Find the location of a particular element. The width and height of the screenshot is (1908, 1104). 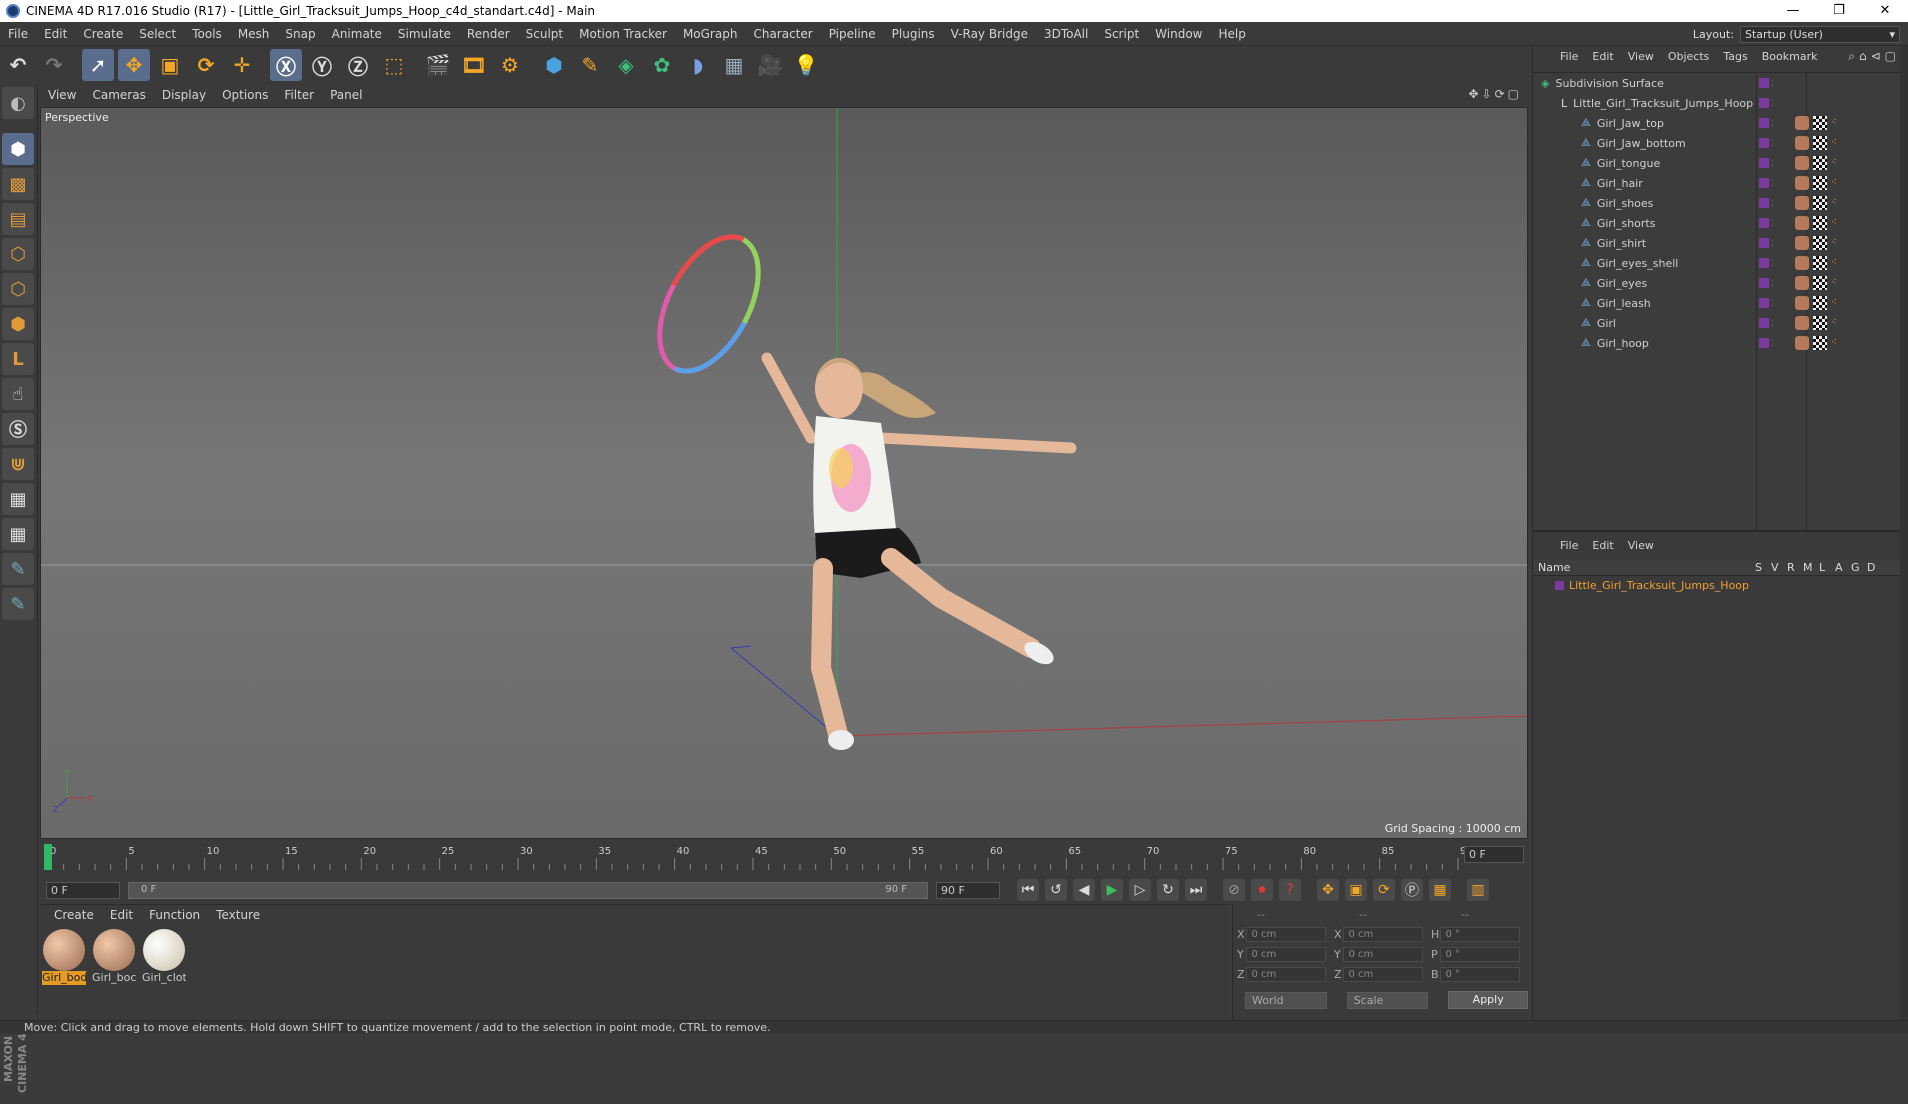

viewport-menu-panel: Panel is located at coordinates (346, 95).